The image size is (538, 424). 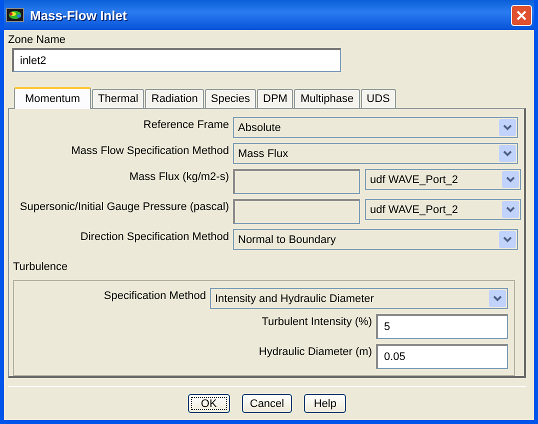 I want to click on close-button, so click(x=521, y=15).